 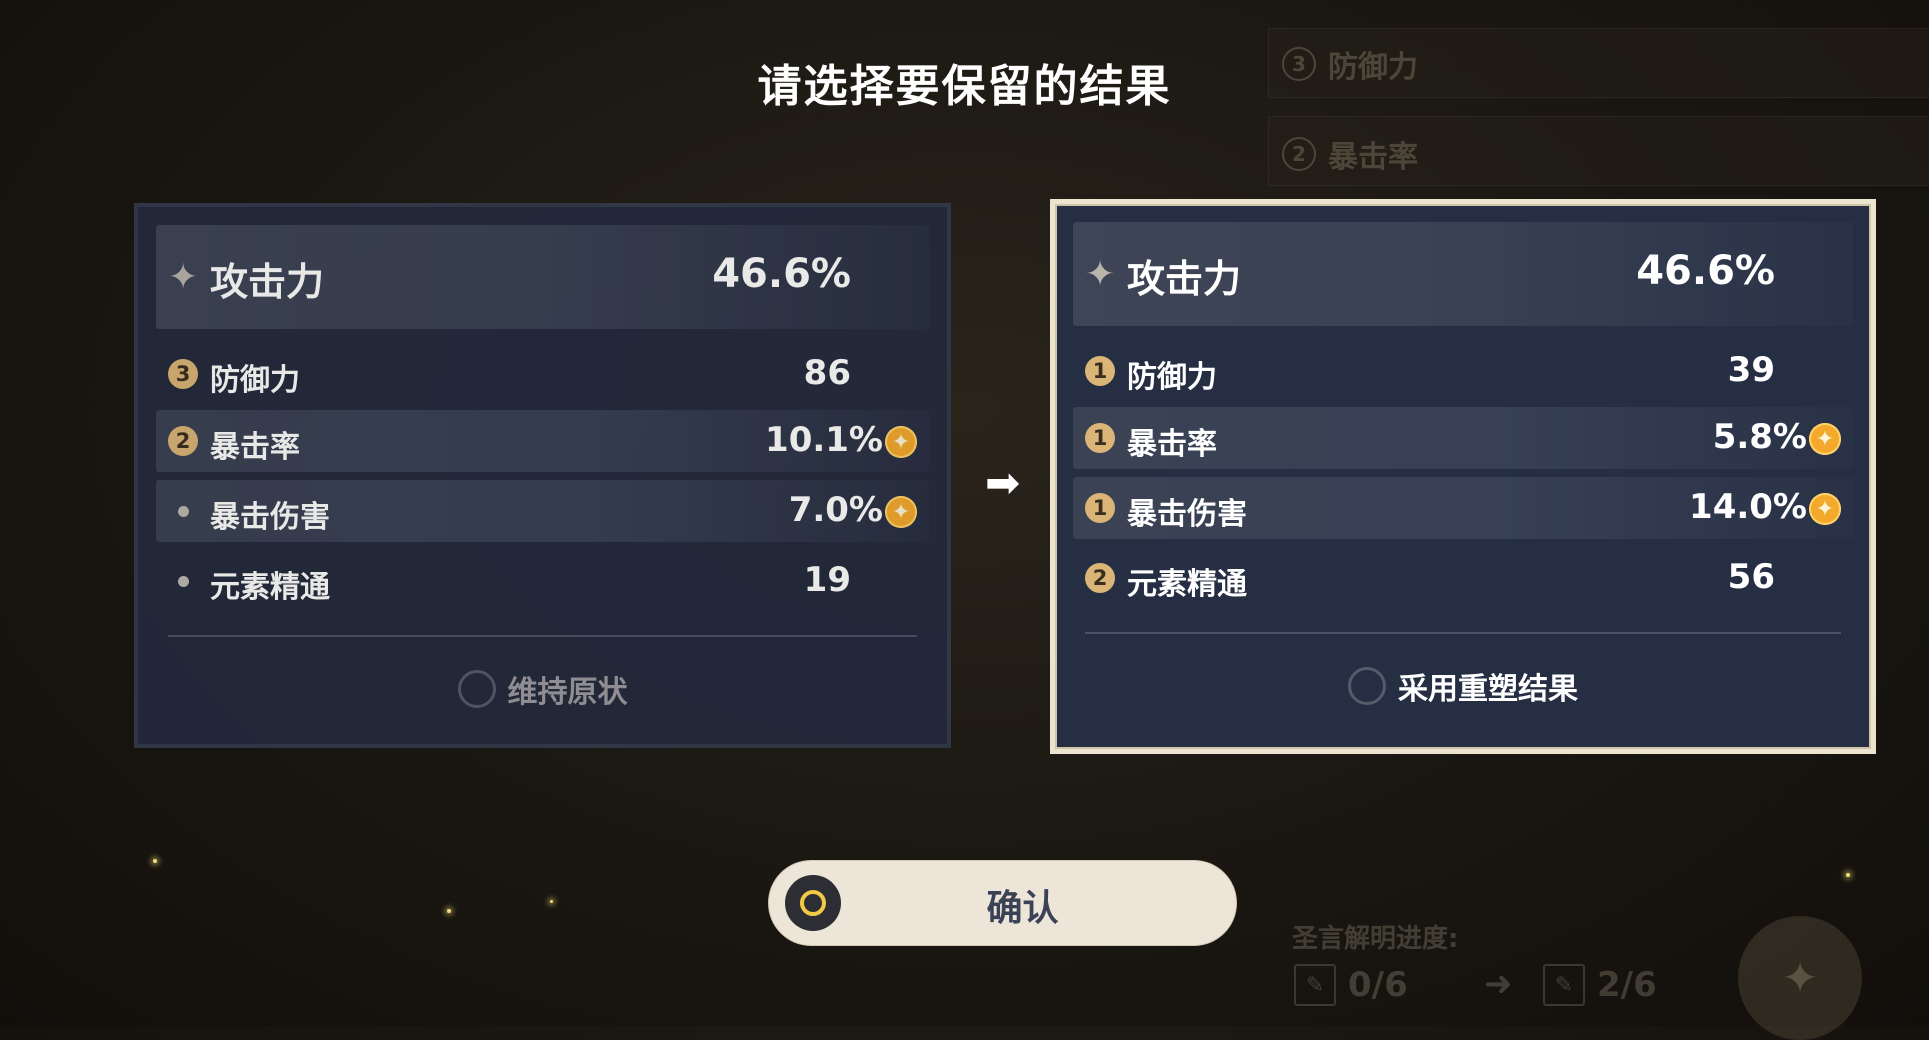 What do you see at coordinates (827, 373) in the screenshot?
I see `substat-value: 86` at bounding box center [827, 373].